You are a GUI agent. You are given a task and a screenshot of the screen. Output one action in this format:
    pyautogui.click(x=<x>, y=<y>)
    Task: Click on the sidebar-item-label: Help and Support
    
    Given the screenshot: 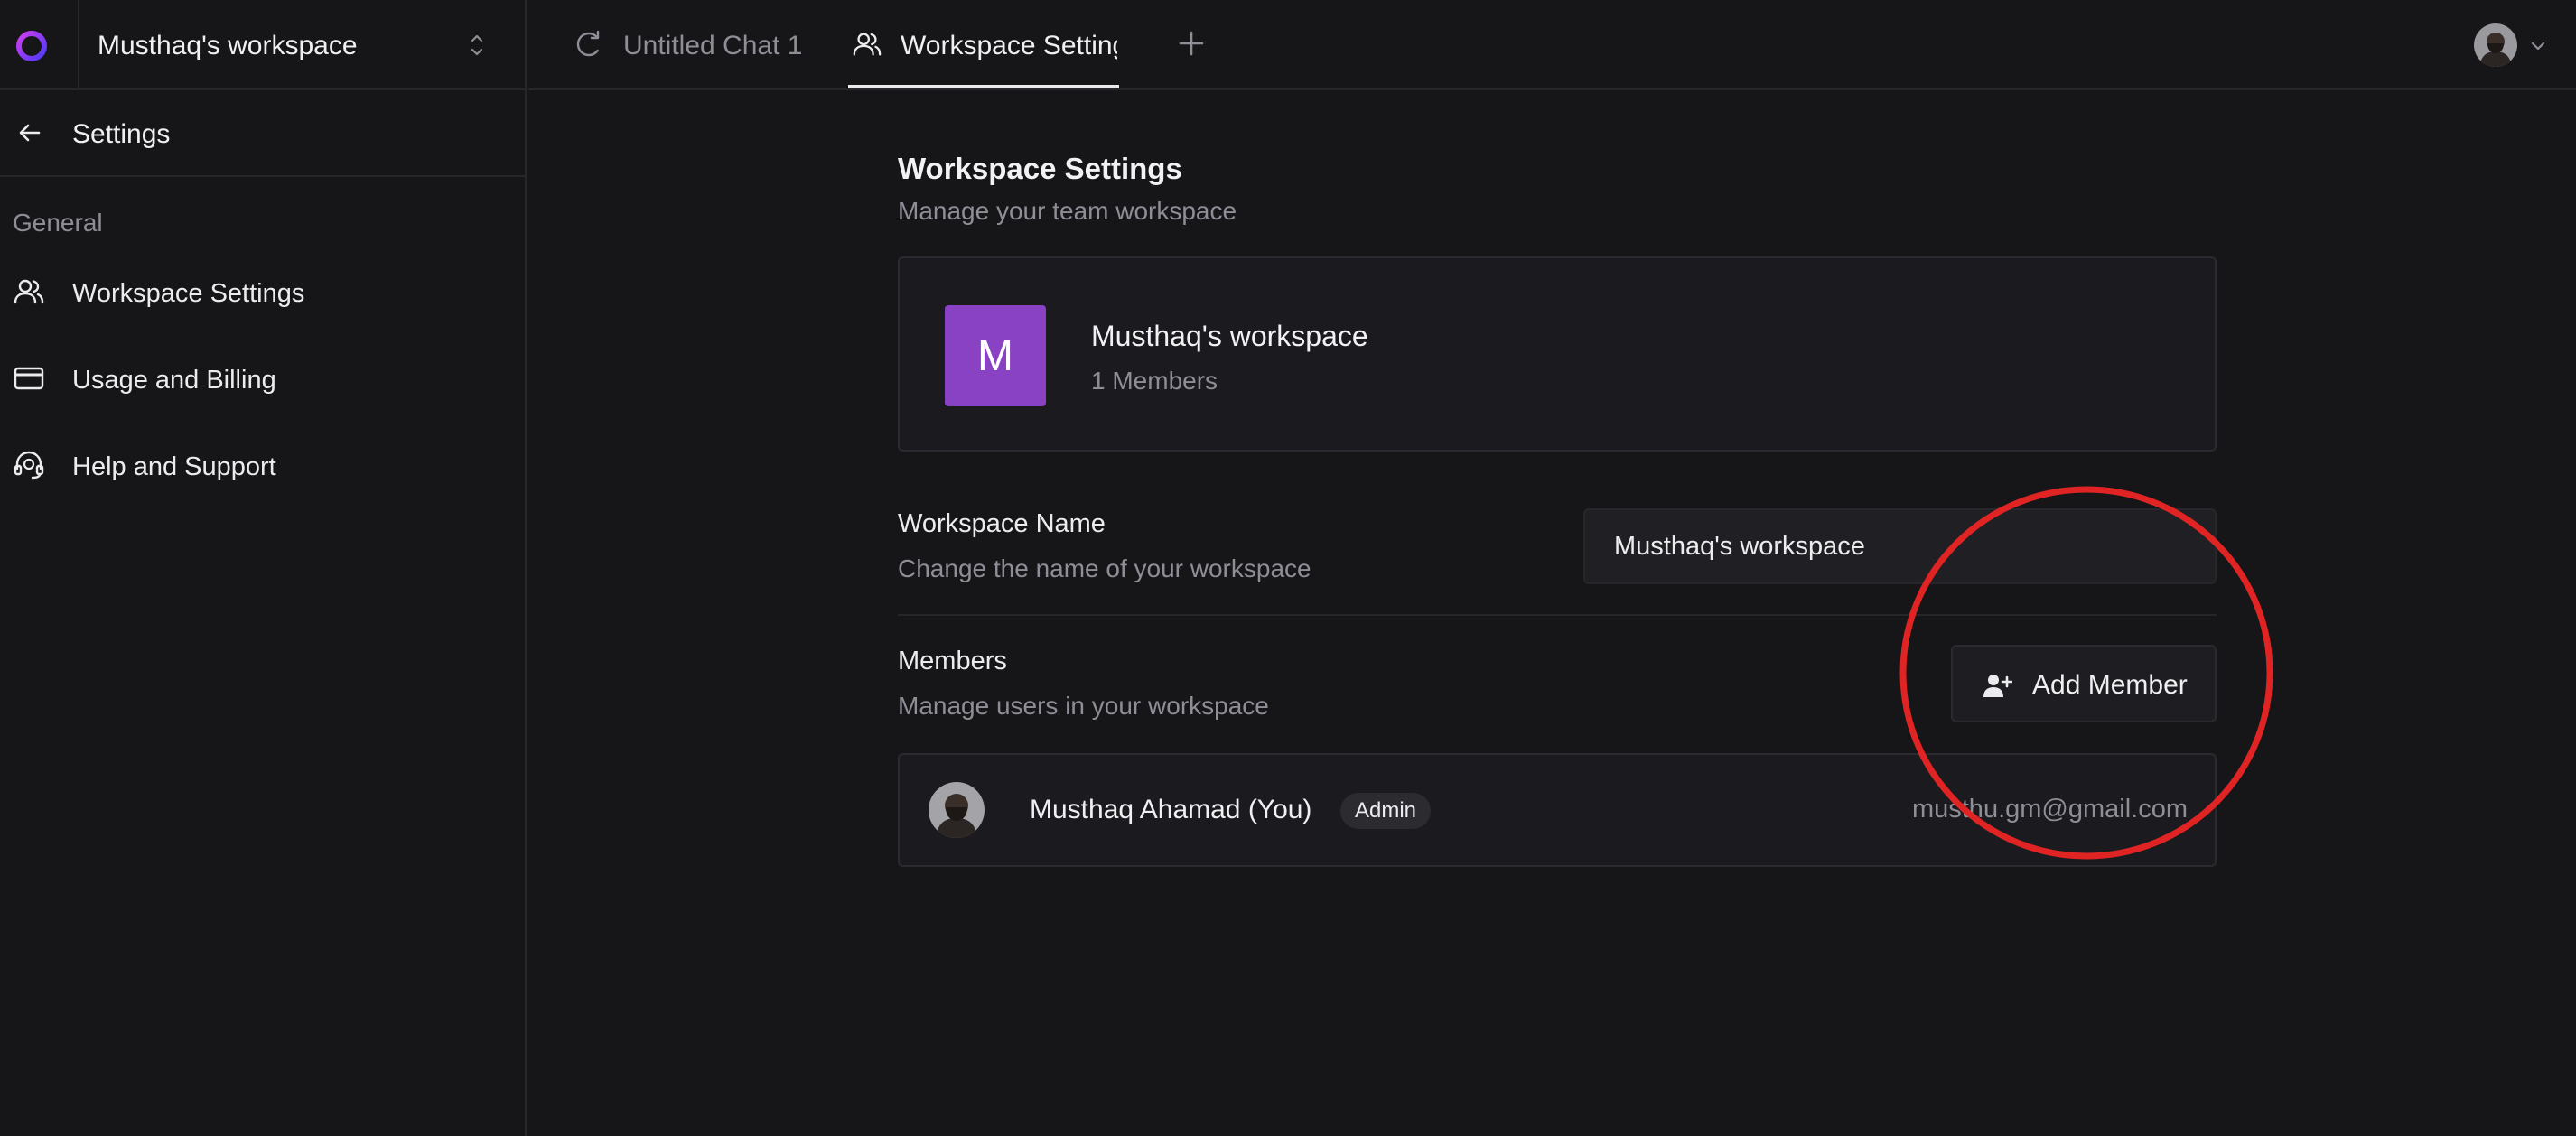 What is the action you would take?
    pyautogui.click(x=174, y=466)
    